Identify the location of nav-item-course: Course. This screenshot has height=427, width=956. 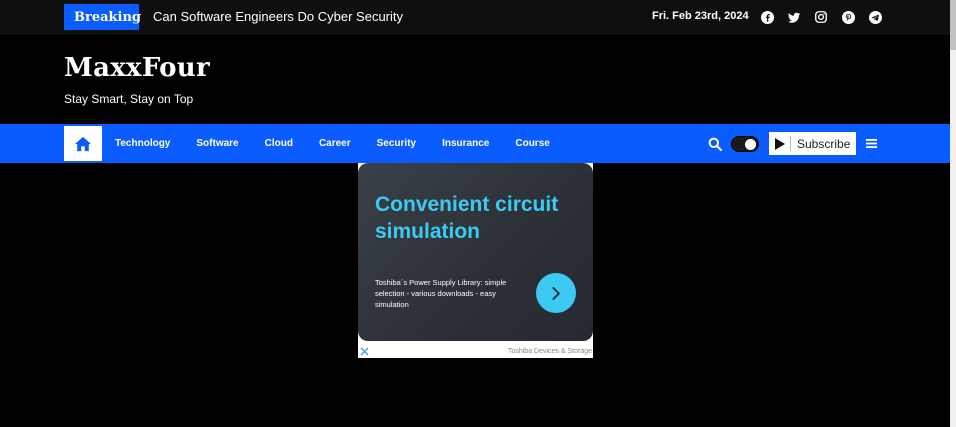
(532, 143).